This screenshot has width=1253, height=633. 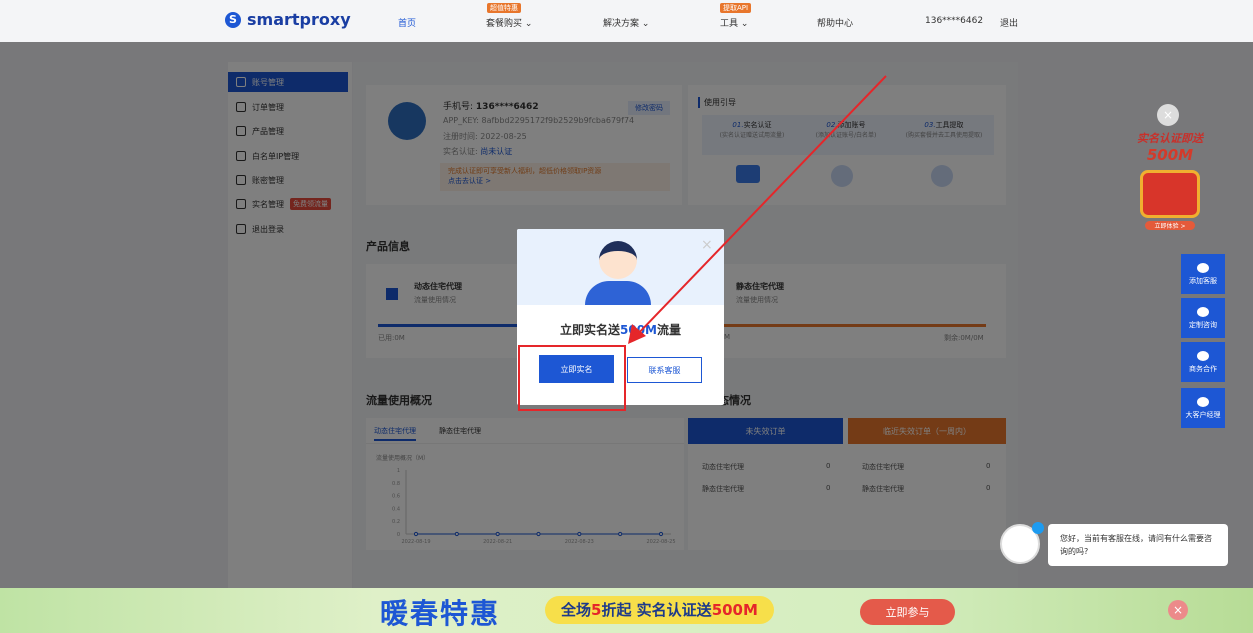 I want to click on promo-line2: 500M, so click(x=1170, y=155).